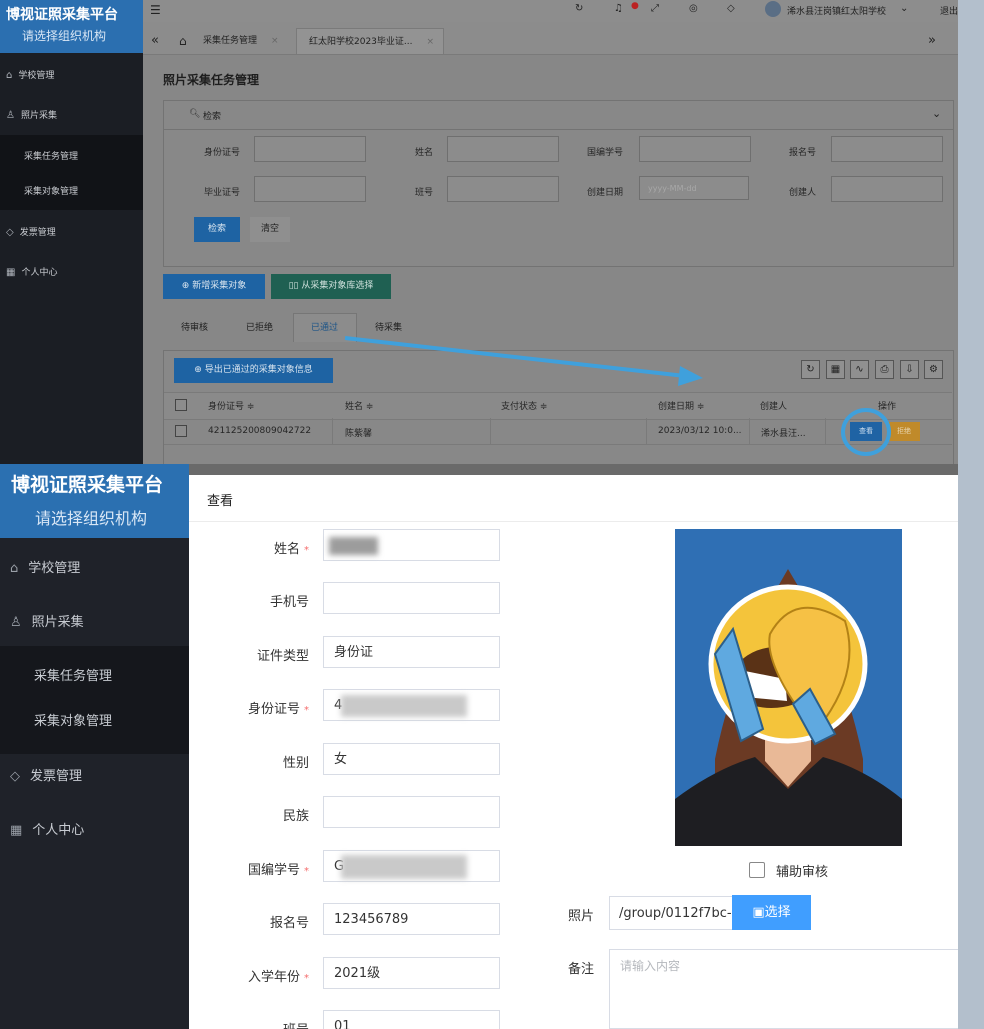 This screenshot has width=984, height=1029. What do you see at coordinates (411, 652) in the screenshot?
I see `id-type-field: 身份证` at bounding box center [411, 652].